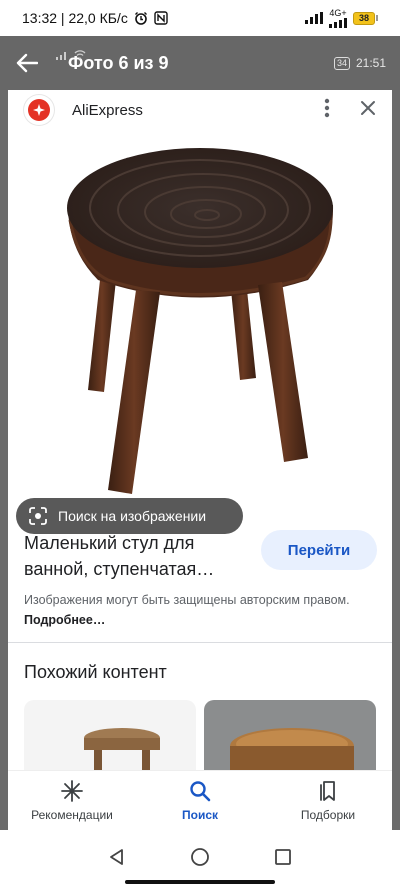  What do you see at coordinates (200, 63) in the screenshot?
I see `gallery-header: Фото 6 из 9 34 21:51` at bounding box center [200, 63].